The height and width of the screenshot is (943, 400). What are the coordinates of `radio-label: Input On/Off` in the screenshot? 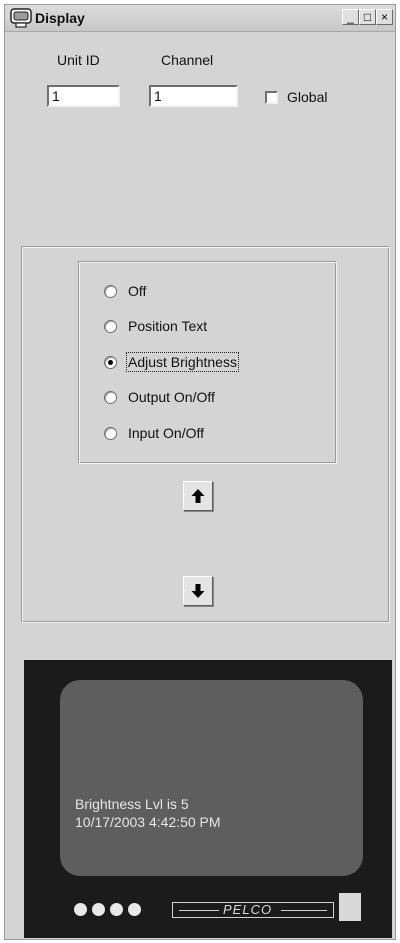 It's located at (166, 433).